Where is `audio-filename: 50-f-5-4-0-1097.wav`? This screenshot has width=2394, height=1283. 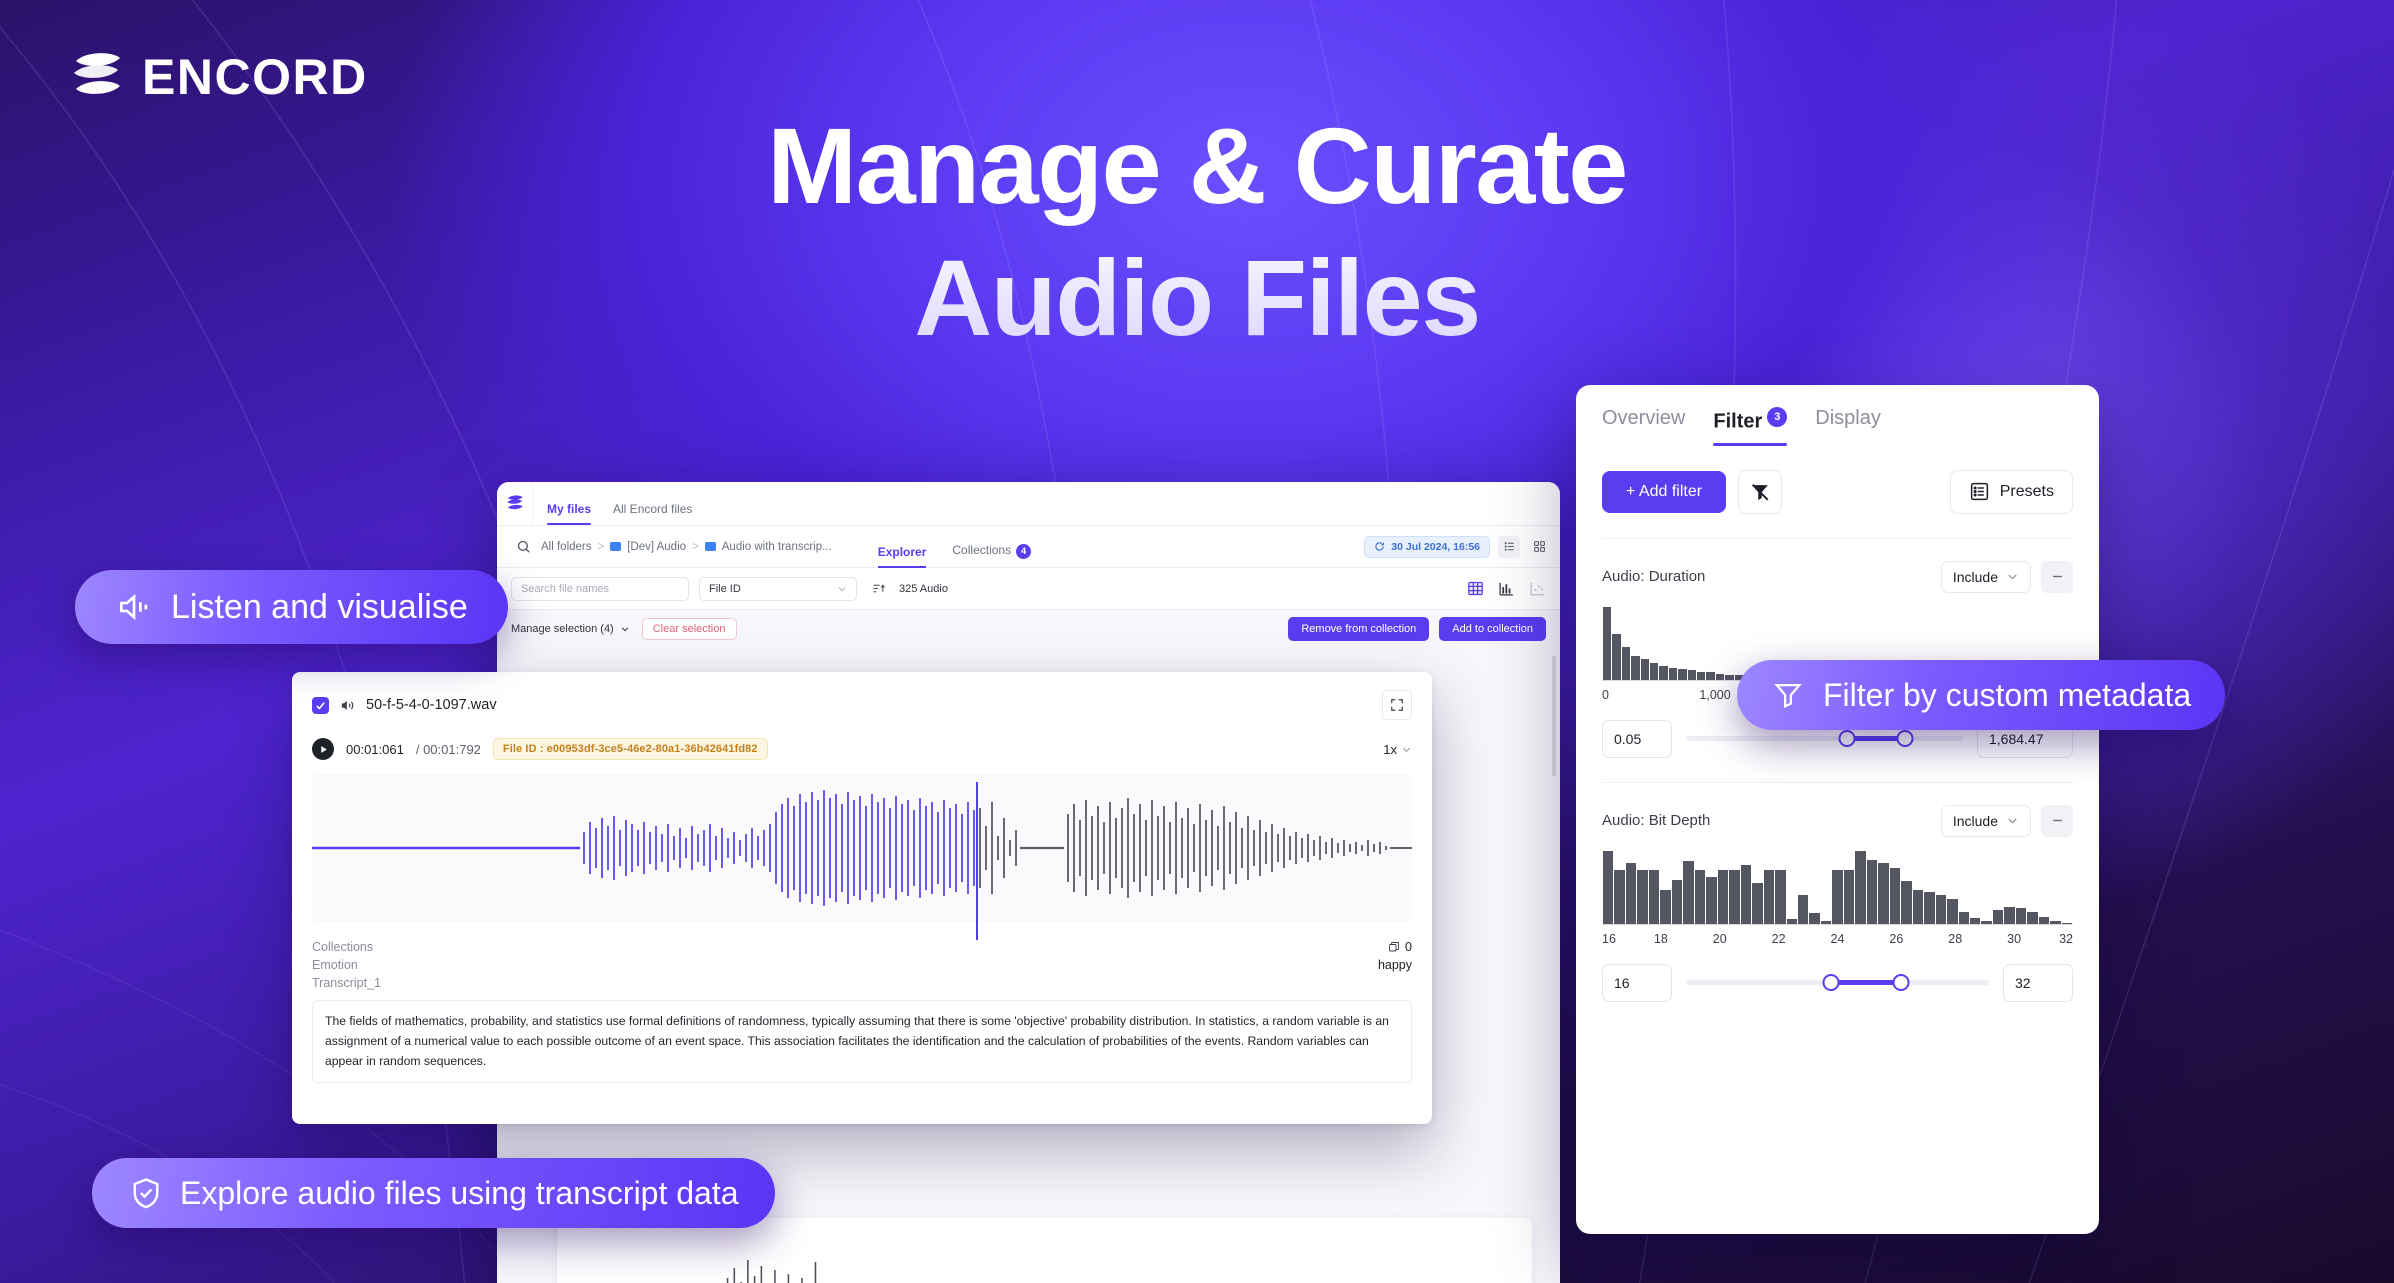
audio-filename: 50-f-5-4-0-1097.wav is located at coordinates (431, 705).